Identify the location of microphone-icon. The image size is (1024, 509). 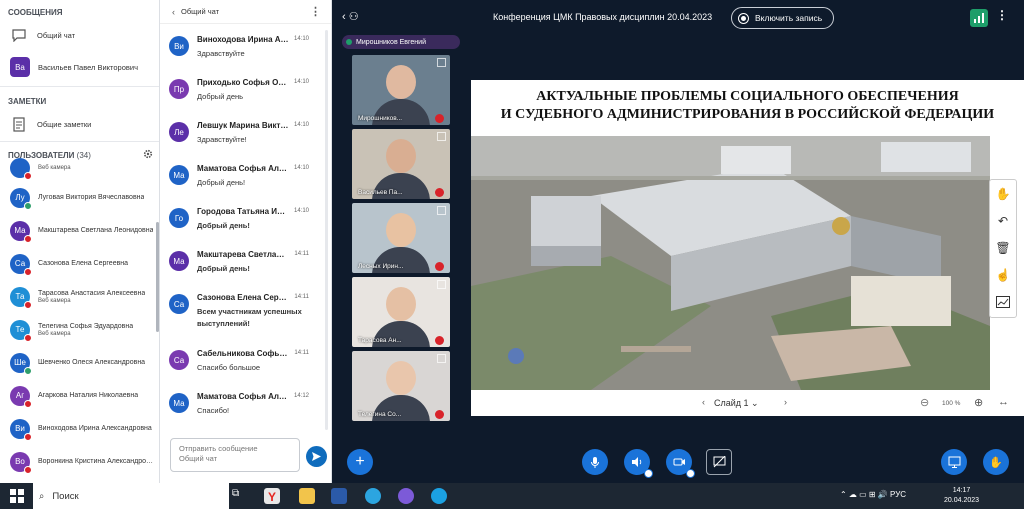
(595, 462).